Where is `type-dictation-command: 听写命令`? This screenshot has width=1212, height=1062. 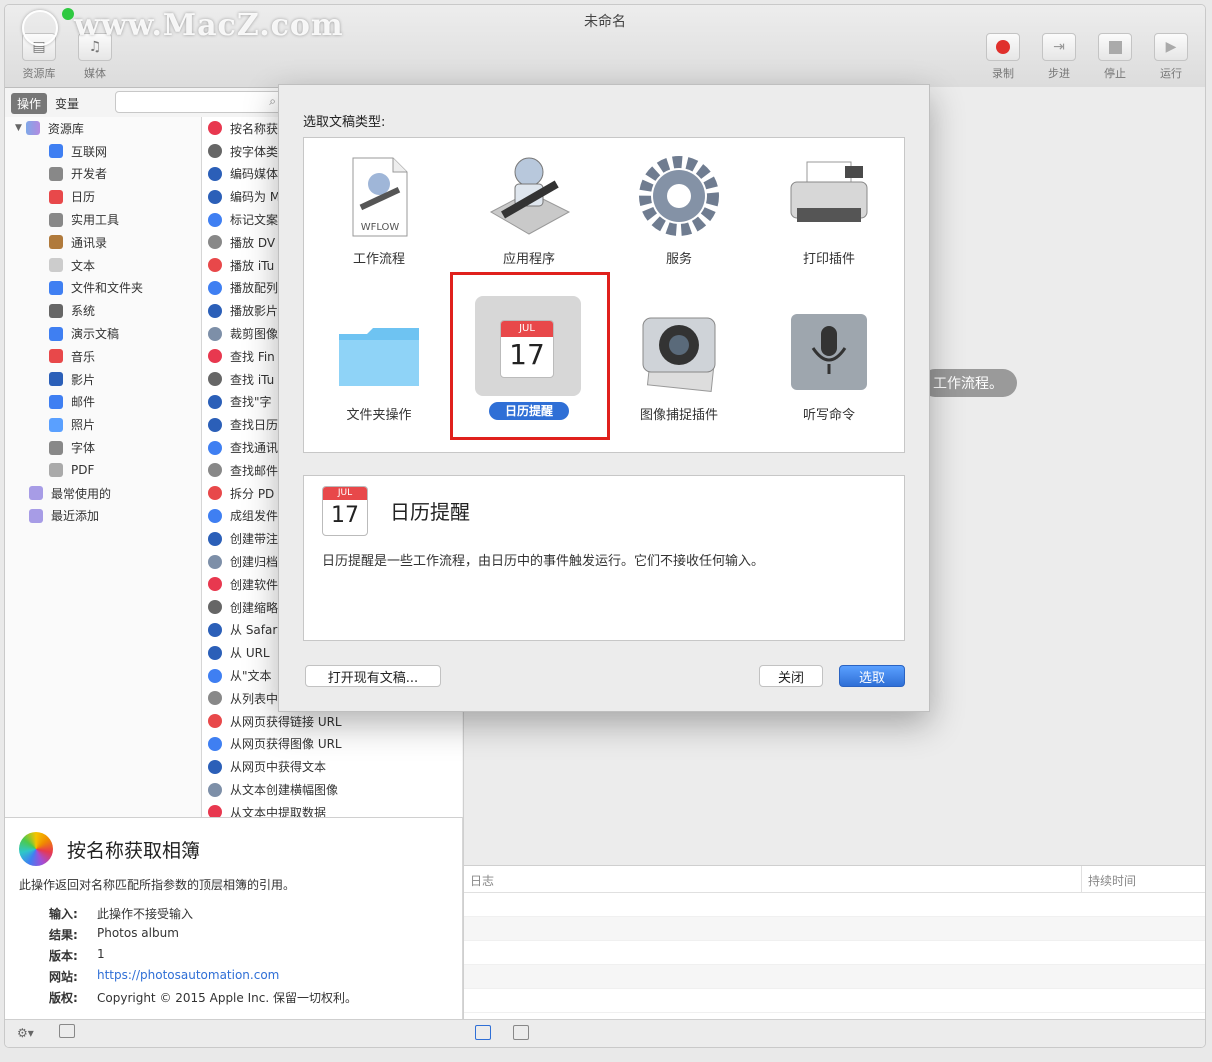 type-dictation-command: 听写命令 is located at coordinates (829, 369).